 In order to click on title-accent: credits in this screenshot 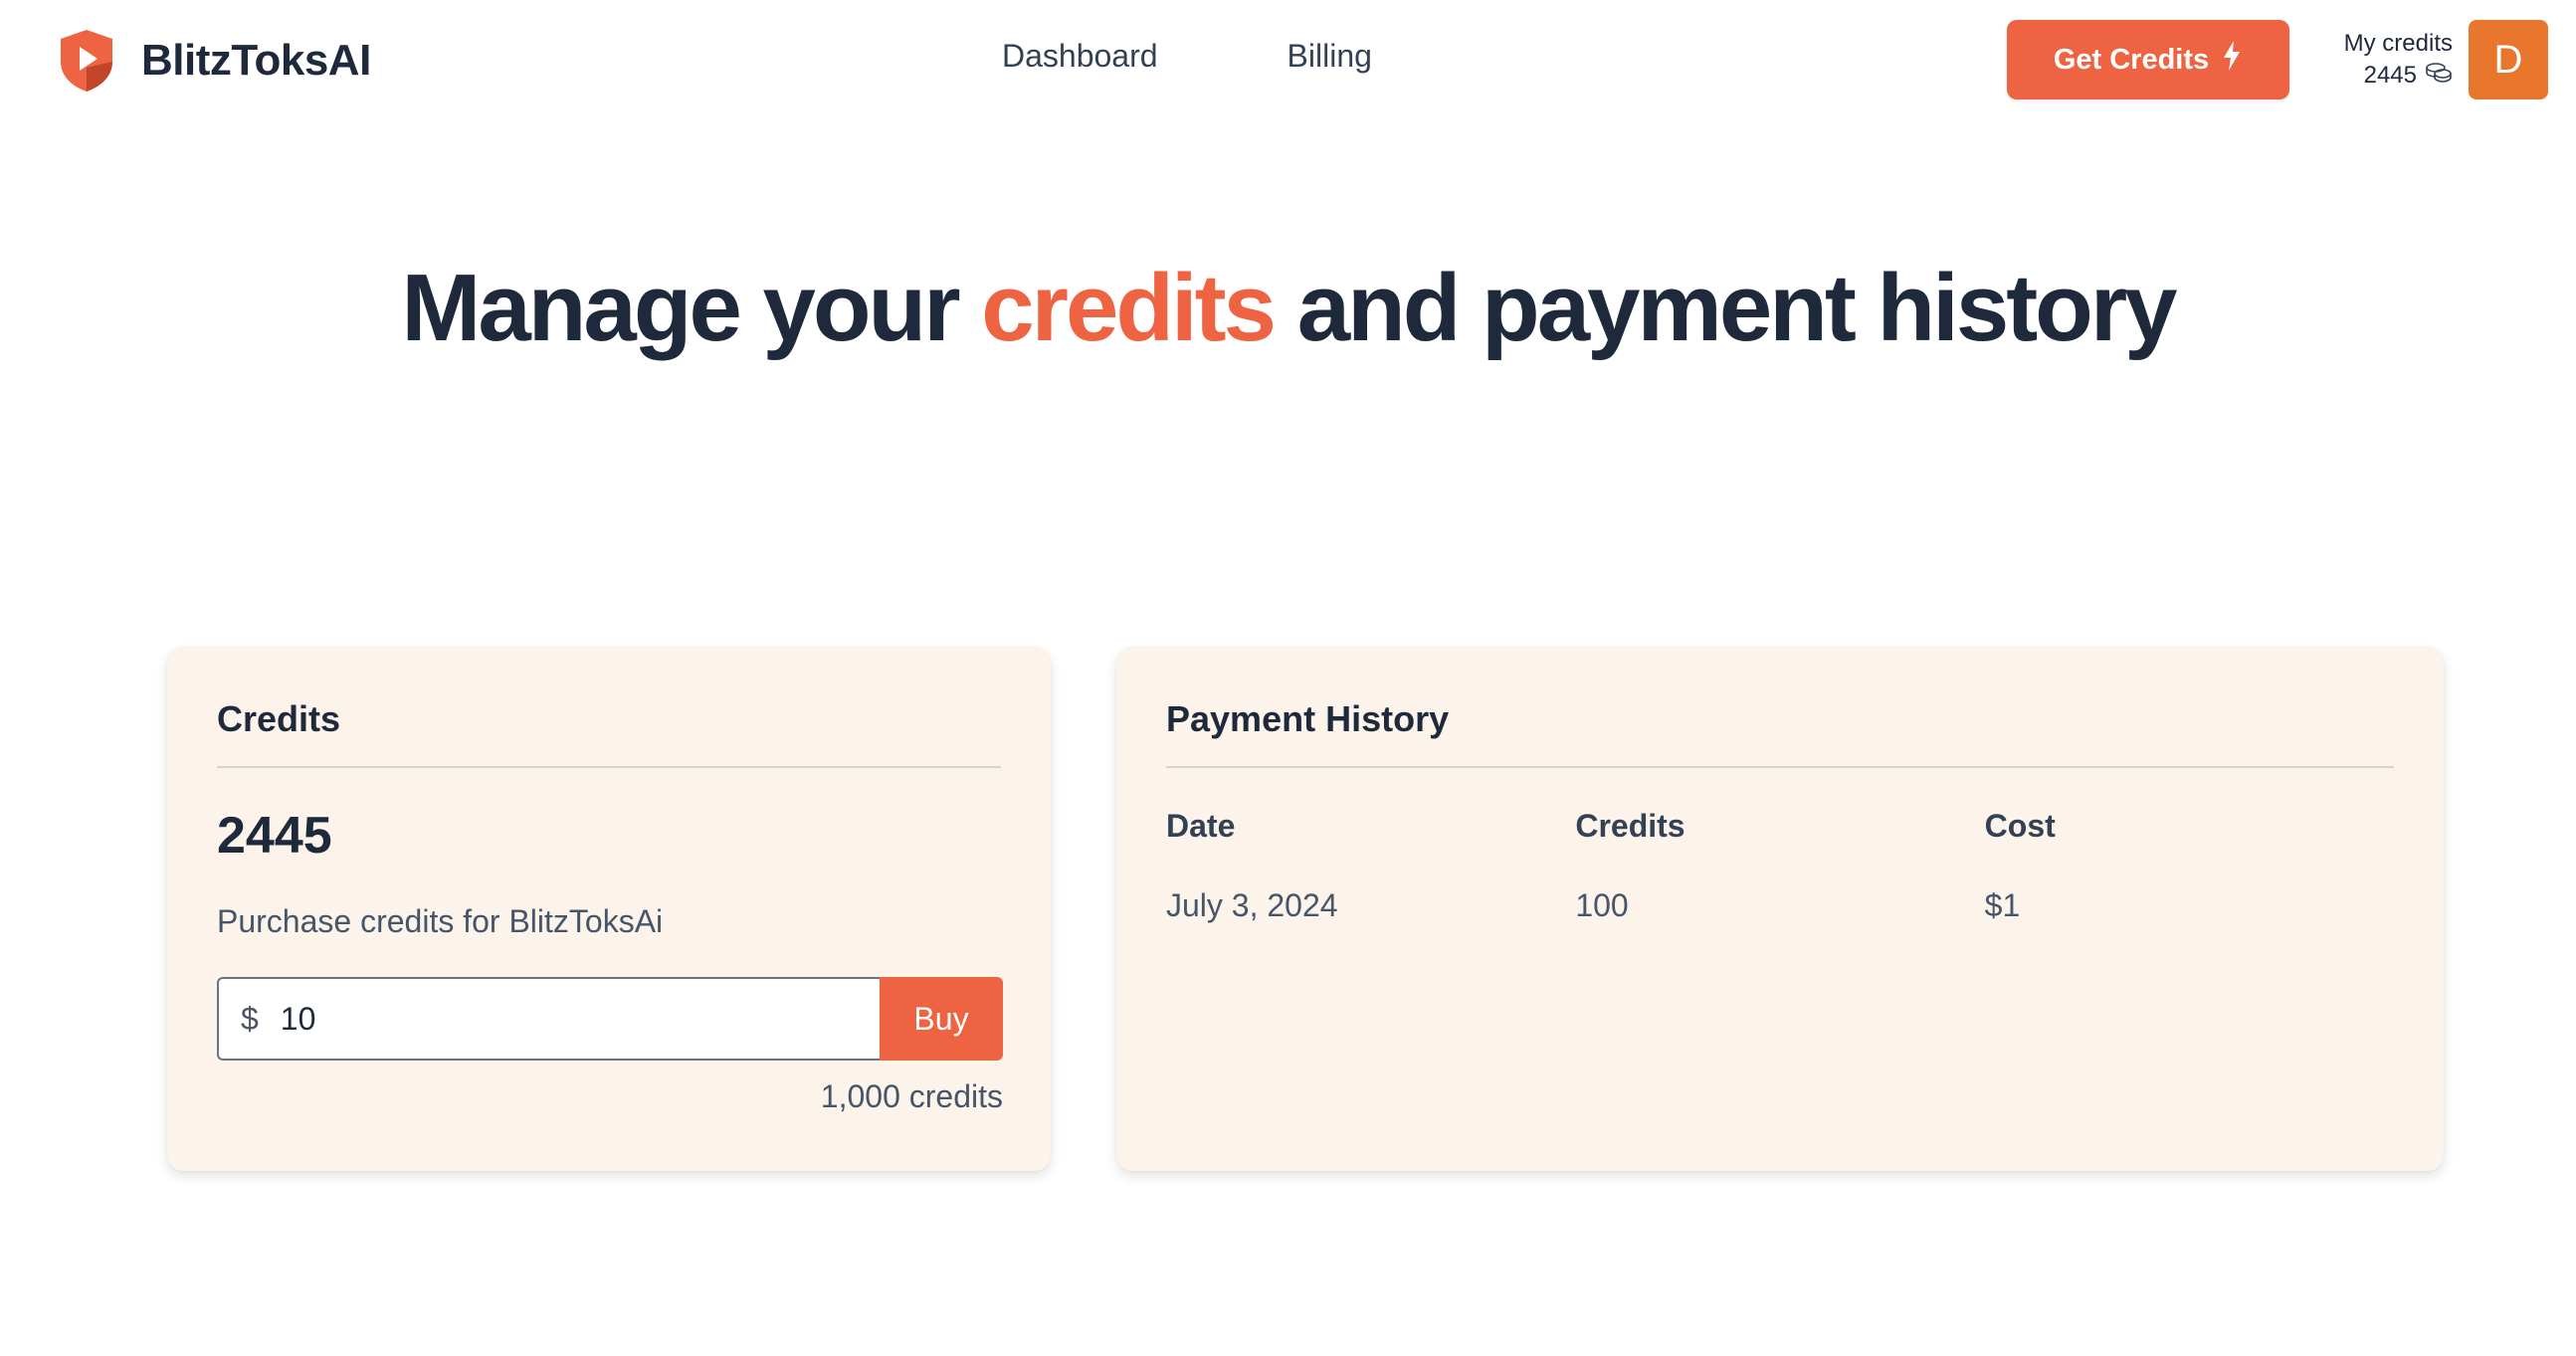, I will do `click(1129, 308)`.